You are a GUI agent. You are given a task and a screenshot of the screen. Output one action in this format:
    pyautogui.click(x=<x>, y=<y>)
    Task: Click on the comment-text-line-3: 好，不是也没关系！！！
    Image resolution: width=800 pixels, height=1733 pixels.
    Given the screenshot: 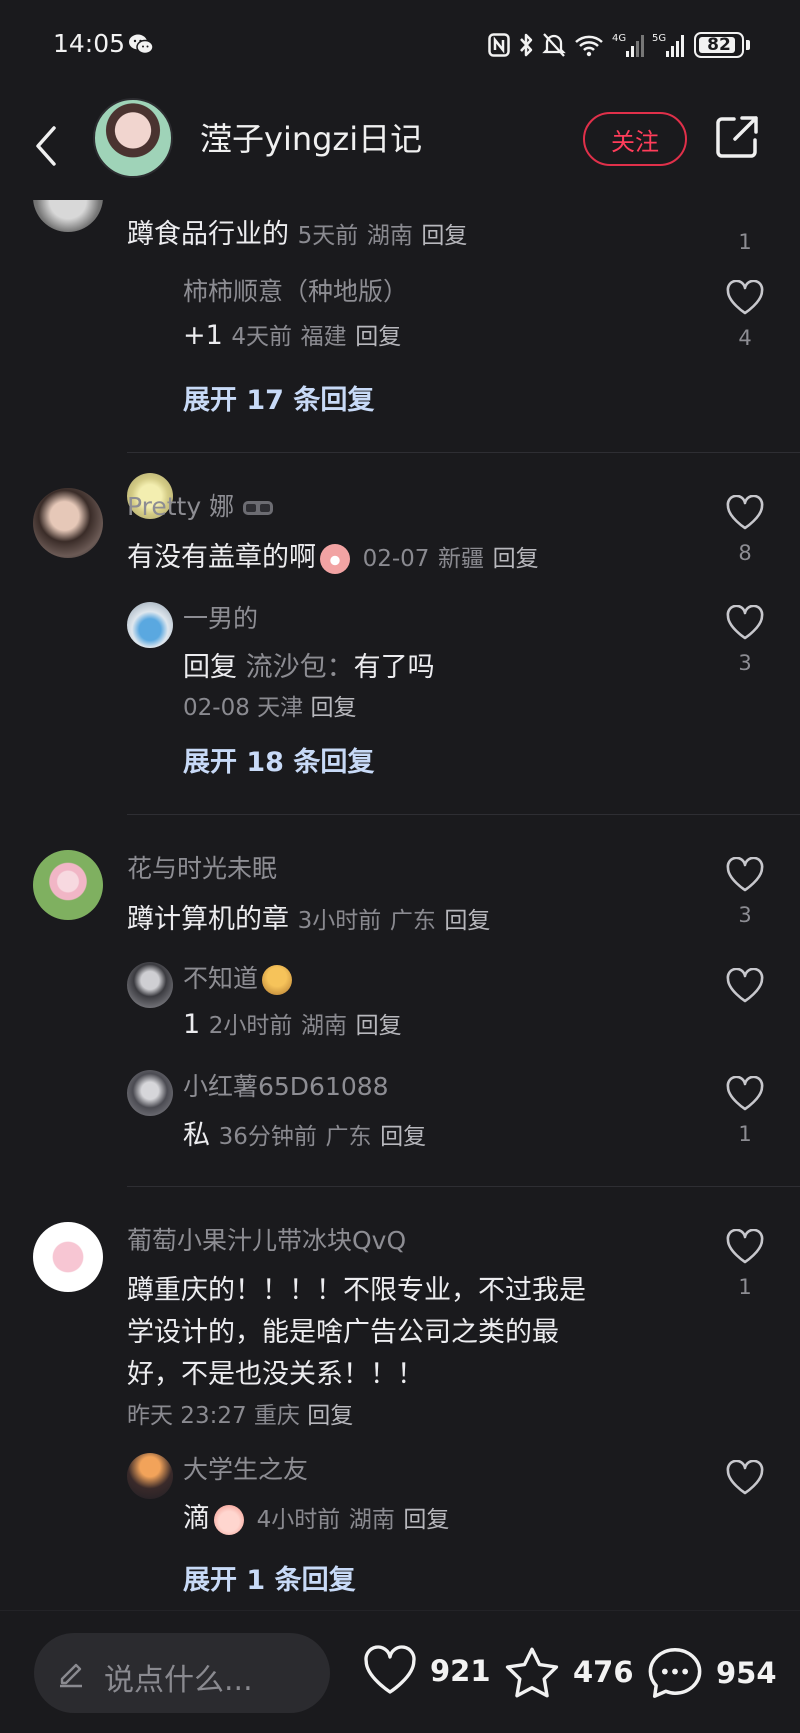 What is the action you would take?
    pyautogui.click(x=275, y=1374)
    